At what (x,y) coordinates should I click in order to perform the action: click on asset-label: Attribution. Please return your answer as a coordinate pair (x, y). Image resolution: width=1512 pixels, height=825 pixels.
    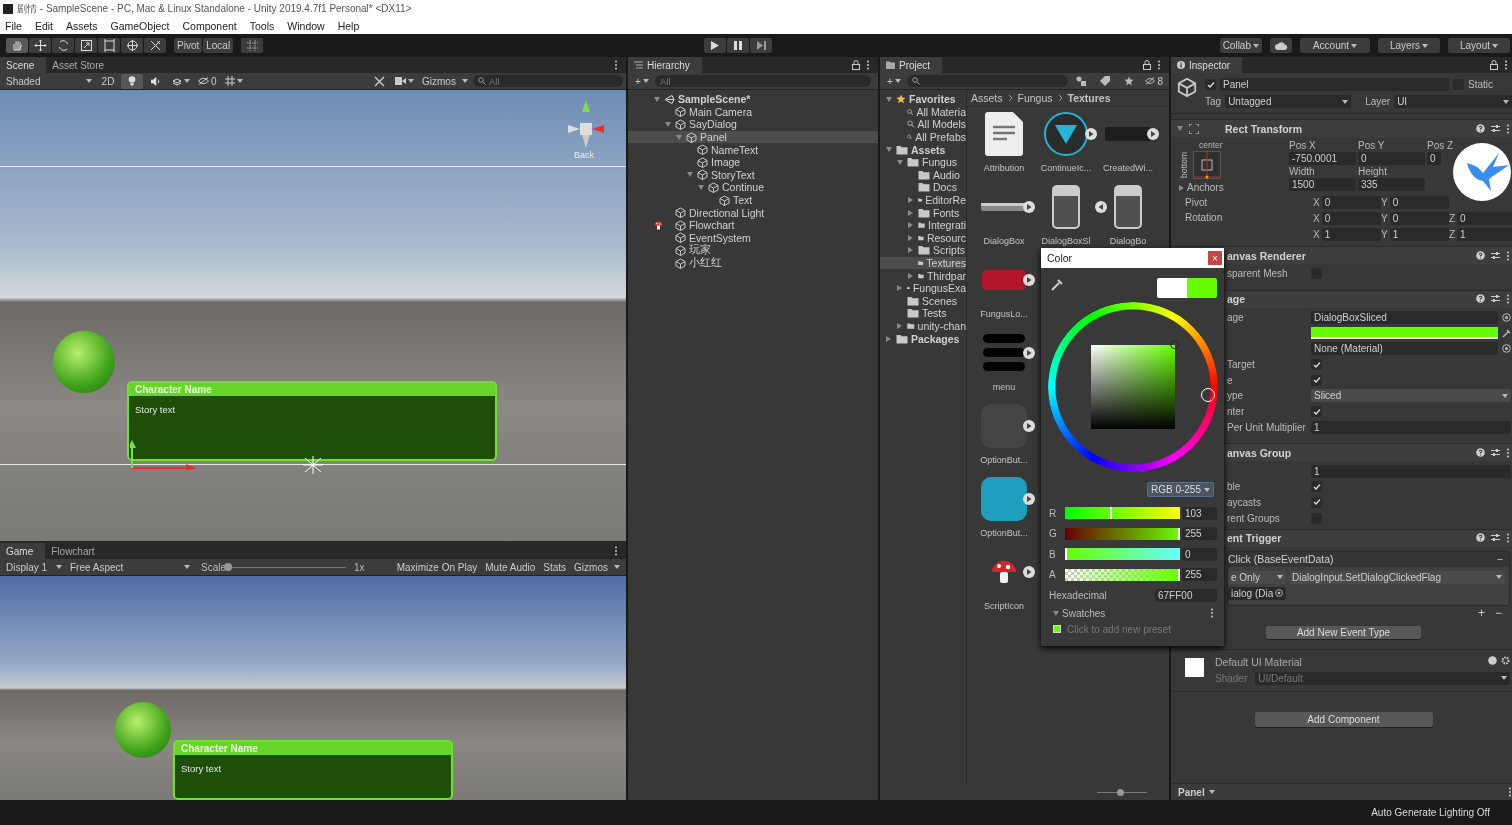
    Looking at the image, I should click on (1004, 168).